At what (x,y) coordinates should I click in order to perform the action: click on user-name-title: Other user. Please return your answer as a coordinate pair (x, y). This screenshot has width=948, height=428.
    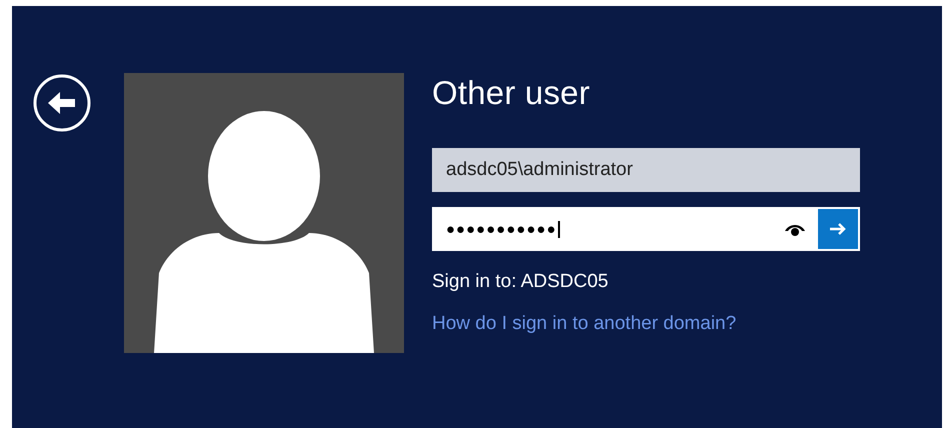
    Looking at the image, I should click on (511, 93).